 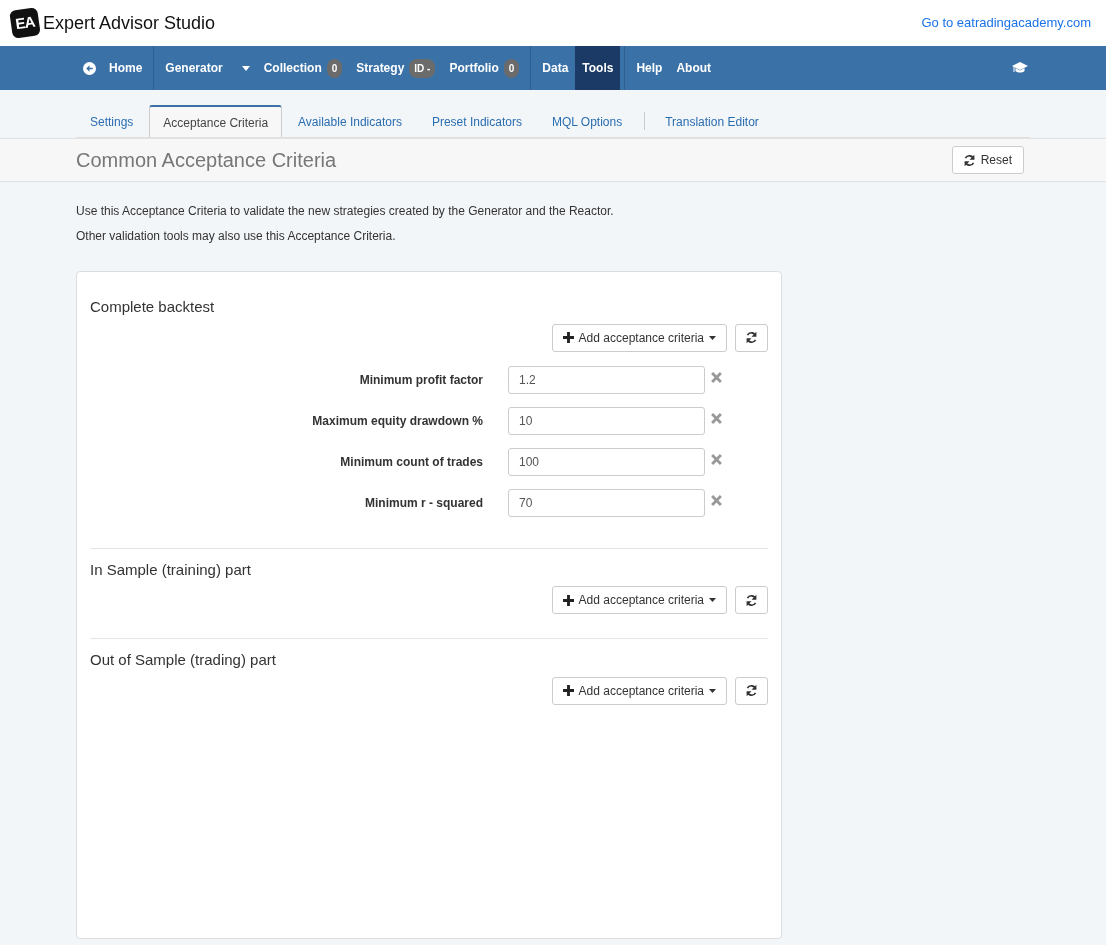 What do you see at coordinates (555, 68) in the screenshot?
I see `nav-link: Data` at bounding box center [555, 68].